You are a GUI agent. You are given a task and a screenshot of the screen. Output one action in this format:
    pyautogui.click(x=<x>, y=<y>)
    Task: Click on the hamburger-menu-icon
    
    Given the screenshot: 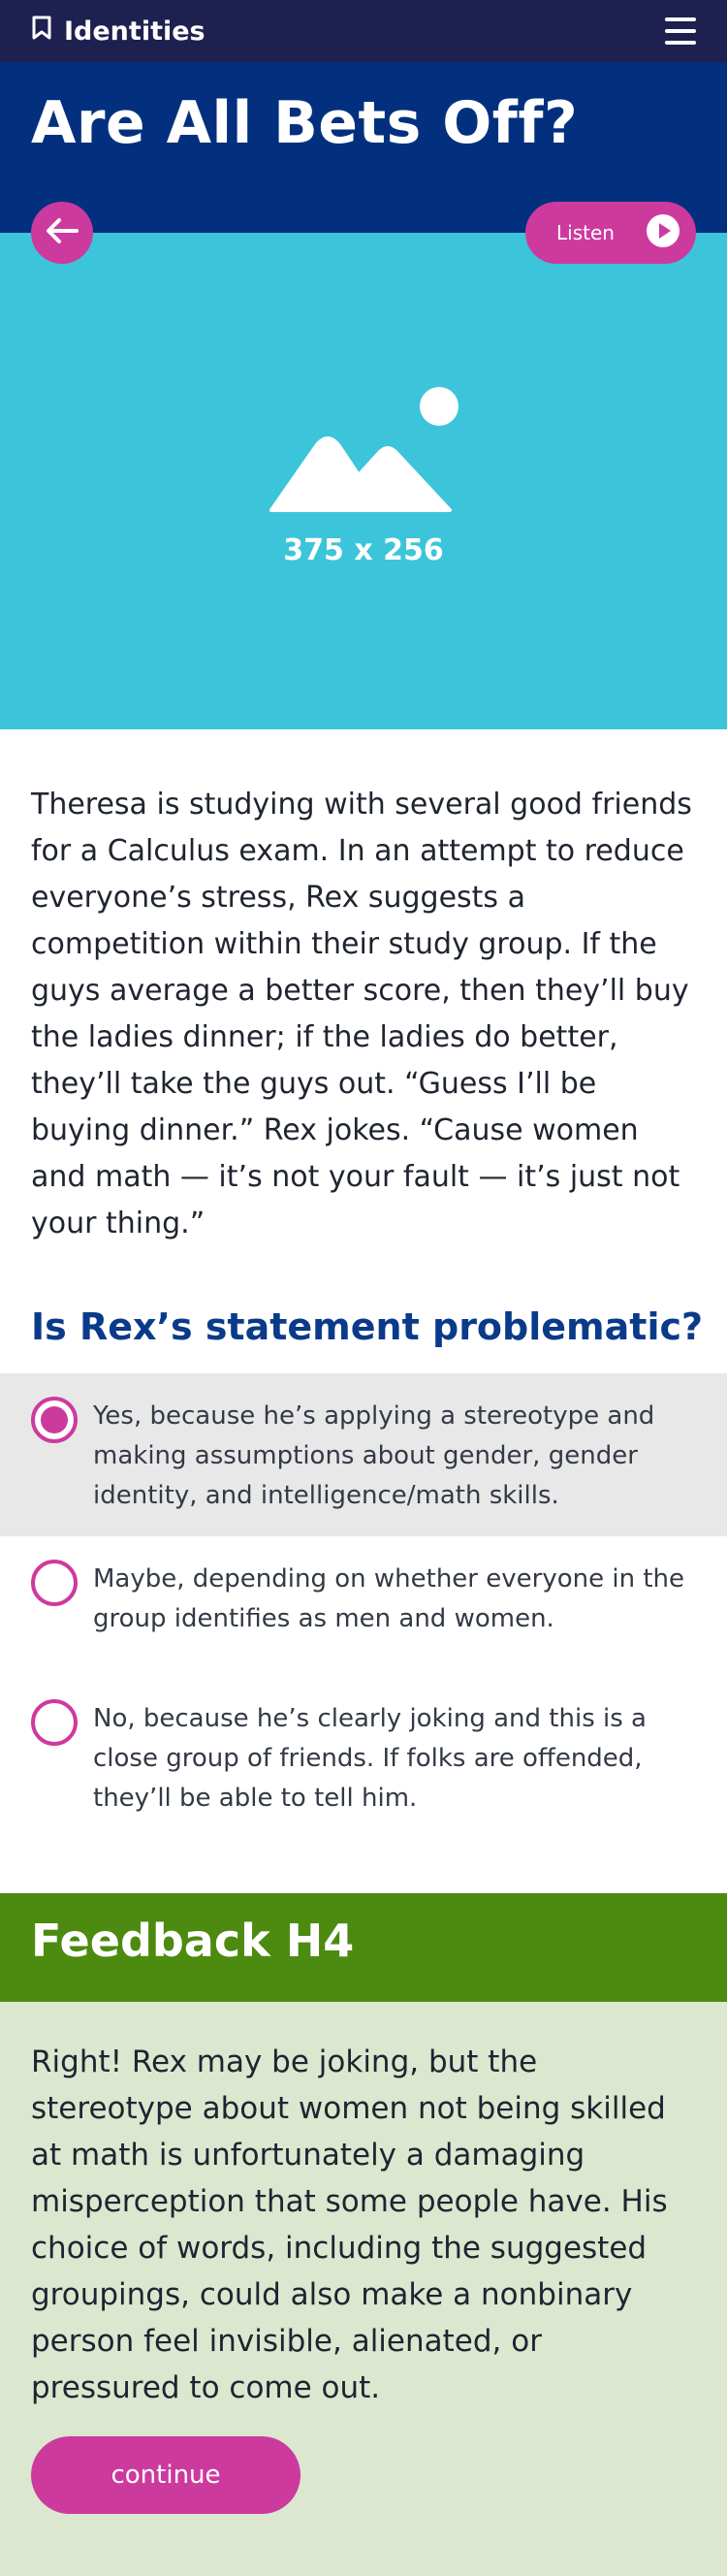 What is the action you would take?
    pyautogui.click(x=680, y=31)
    